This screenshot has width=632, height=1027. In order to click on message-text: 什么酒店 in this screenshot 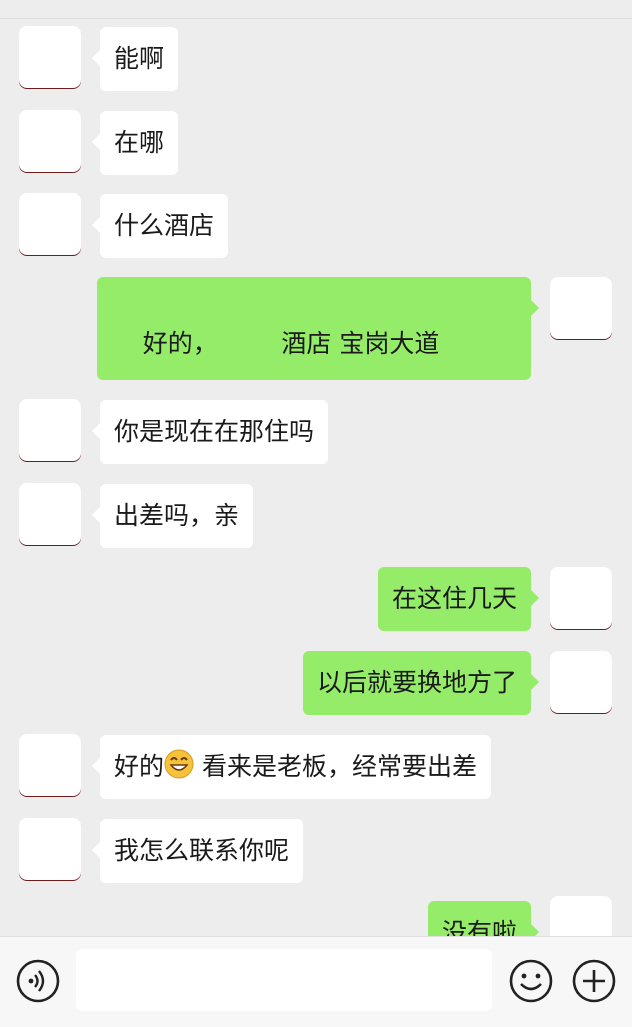, I will do `click(164, 225)`.